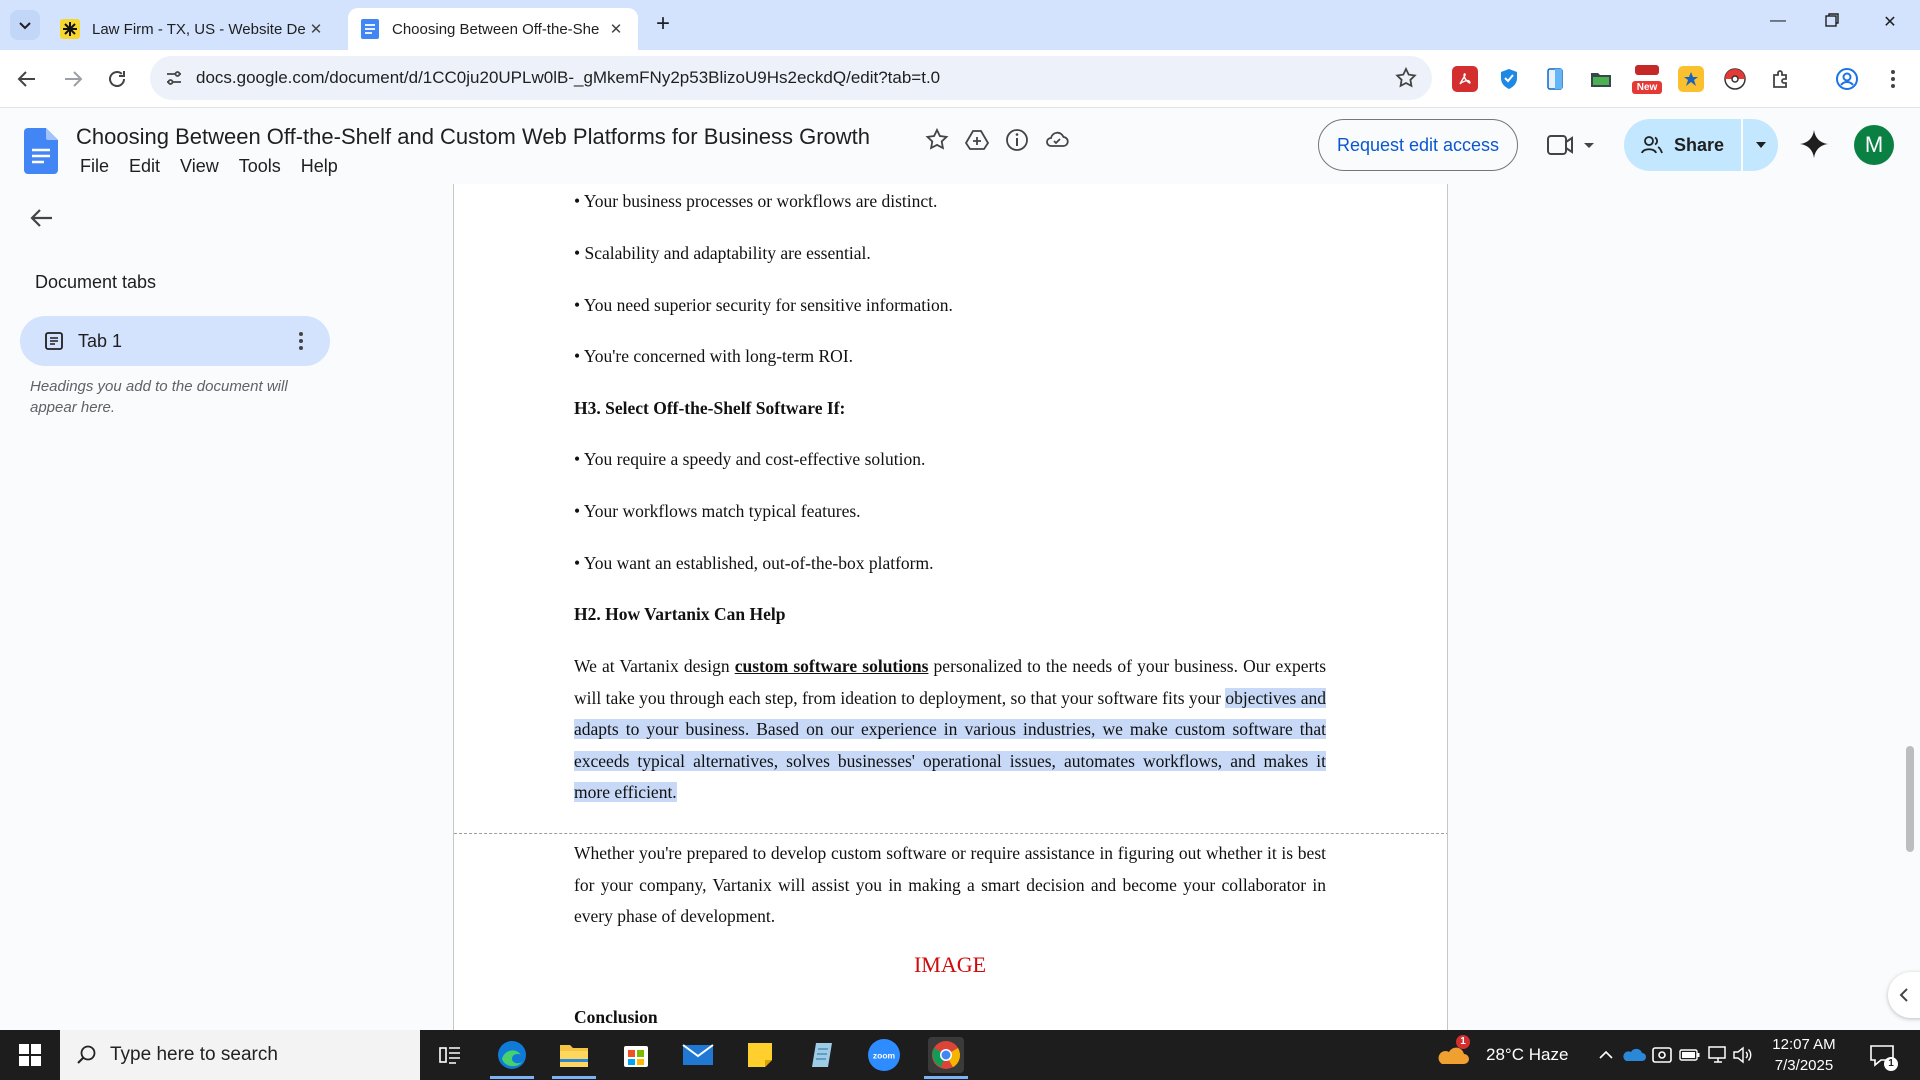  What do you see at coordinates (27, 79) in the screenshot?
I see `back-button` at bounding box center [27, 79].